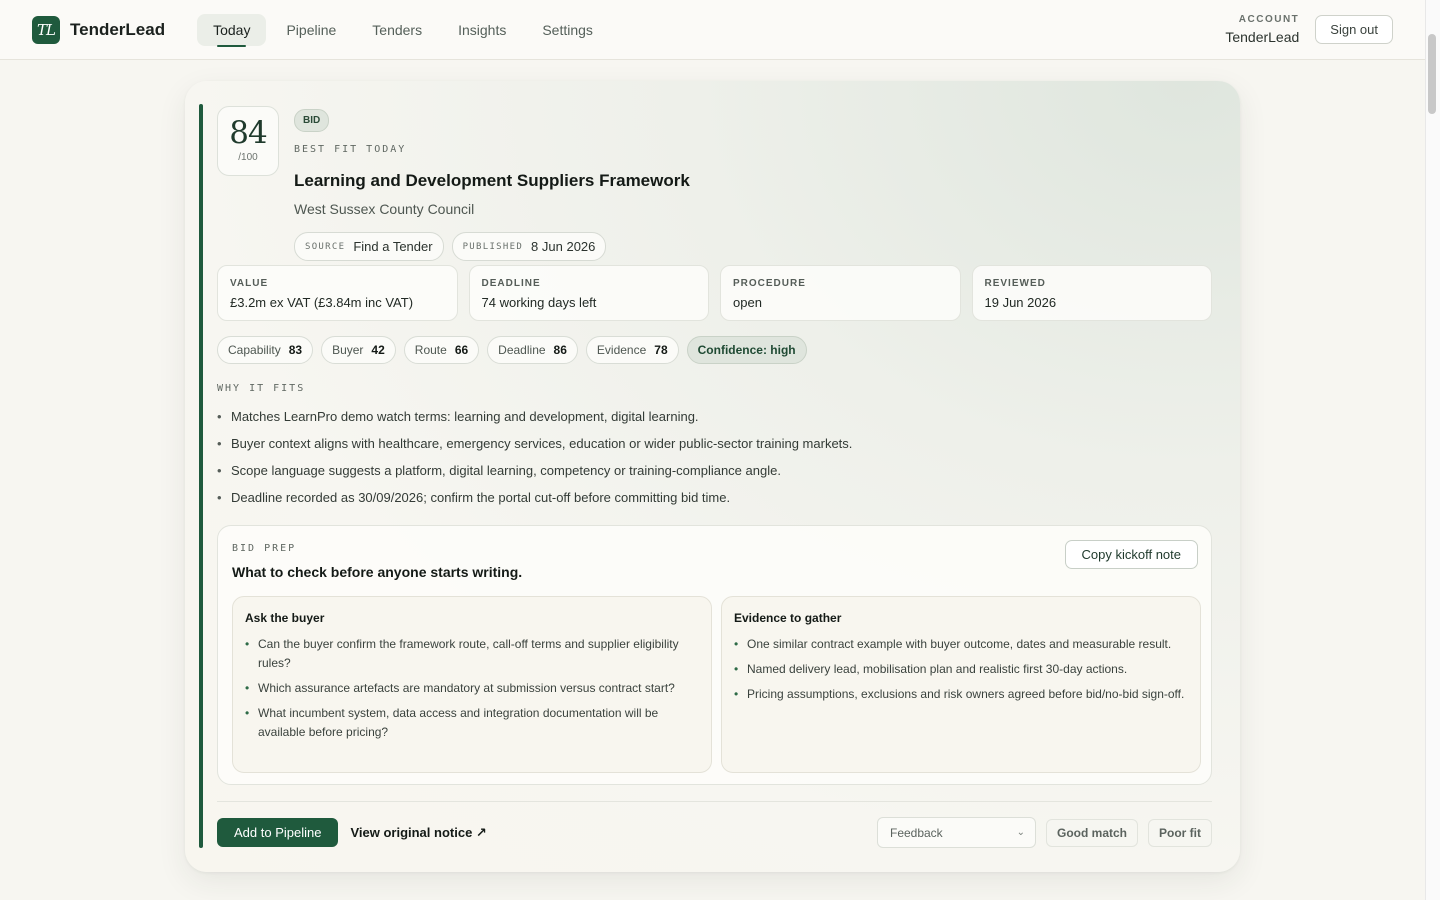 This screenshot has width=1440, height=900. What do you see at coordinates (1269, 19) in the screenshot?
I see `account-label: ACCOUNT` at bounding box center [1269, 19].